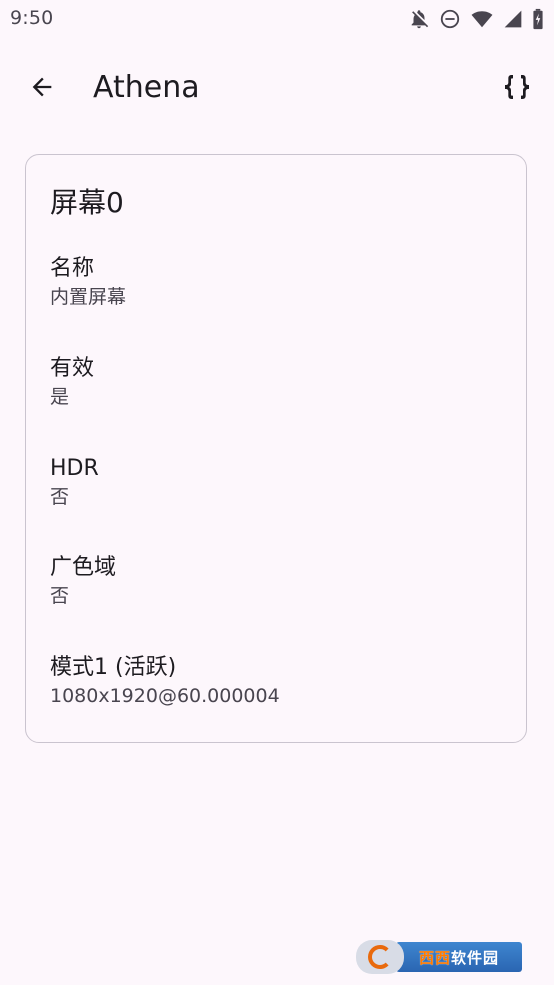 The height and width of the screenshot is (985, 554). What do you see at coordinates (83, 567) in the screenshot?
I see `field-label: 广色域` at bounding box center [83, 567].